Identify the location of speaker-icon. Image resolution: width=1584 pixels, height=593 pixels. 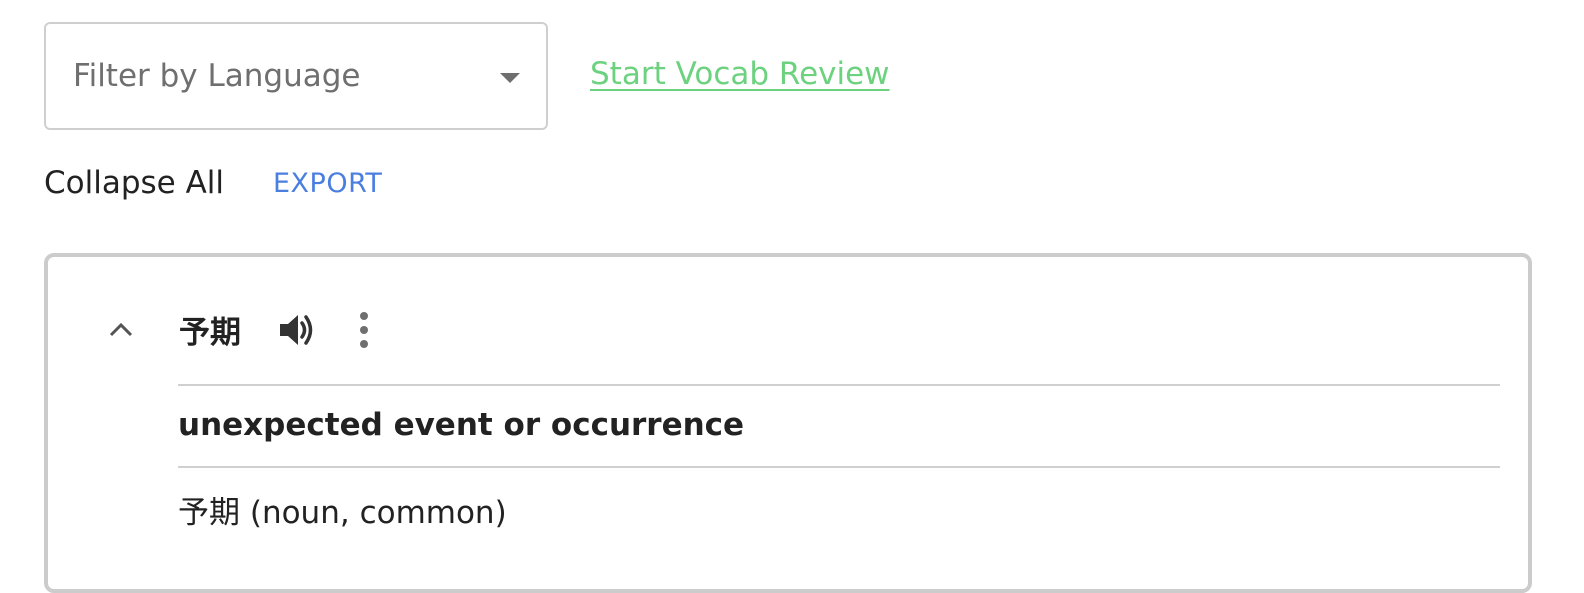
(297, 330).